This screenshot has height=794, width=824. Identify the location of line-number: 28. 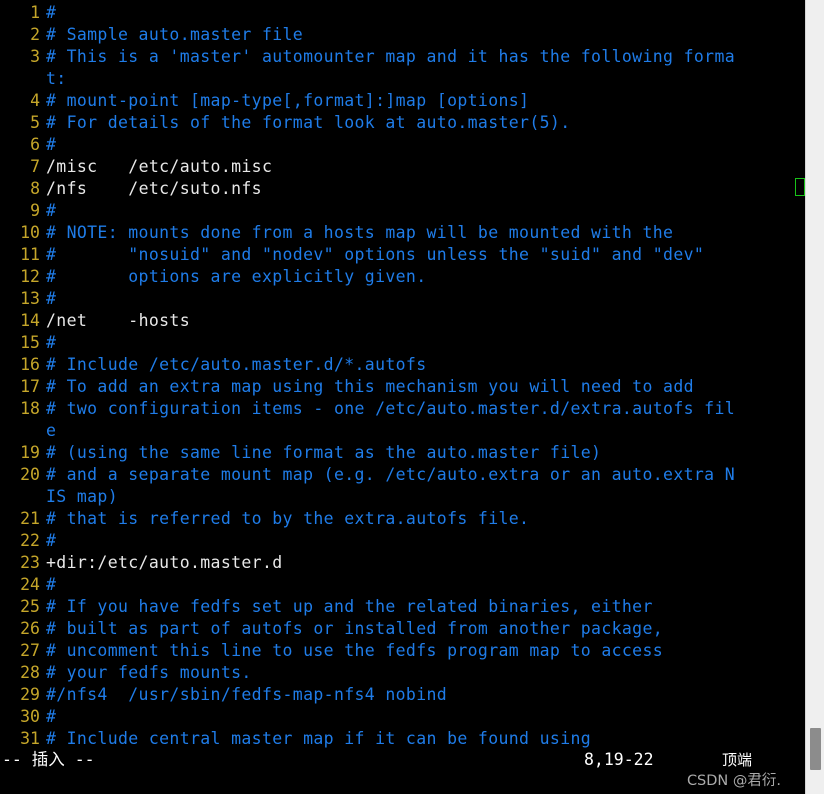
(30, 672).